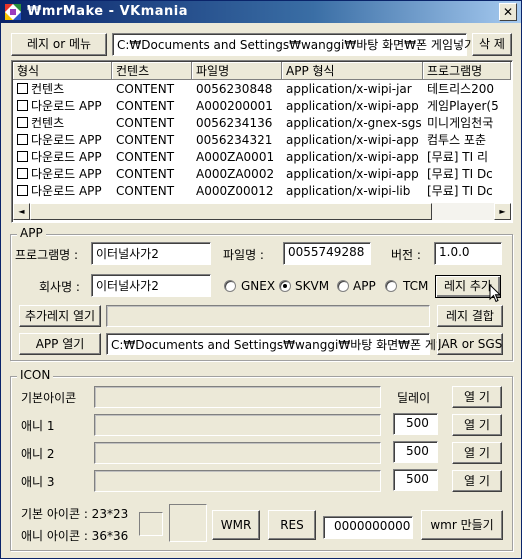 This screenshot has height=559, width=522. I want to click on column-header-filename: 파일명, so click(237, 71).